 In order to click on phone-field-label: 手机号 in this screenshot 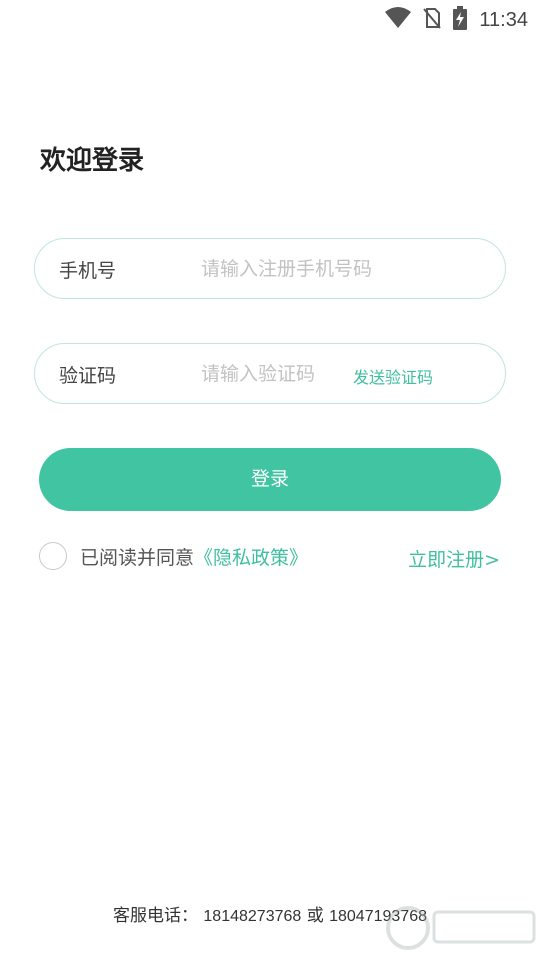, I will do `click(88, 271)`.